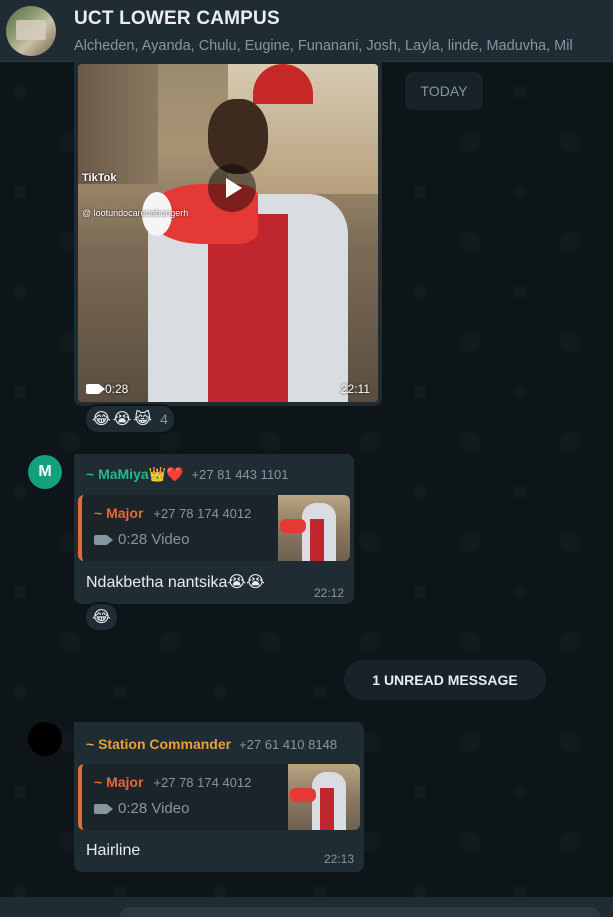 The image size is (613, 917). I want to click on video-reactions: 😂 😭 😹 4, so click(130, 419).